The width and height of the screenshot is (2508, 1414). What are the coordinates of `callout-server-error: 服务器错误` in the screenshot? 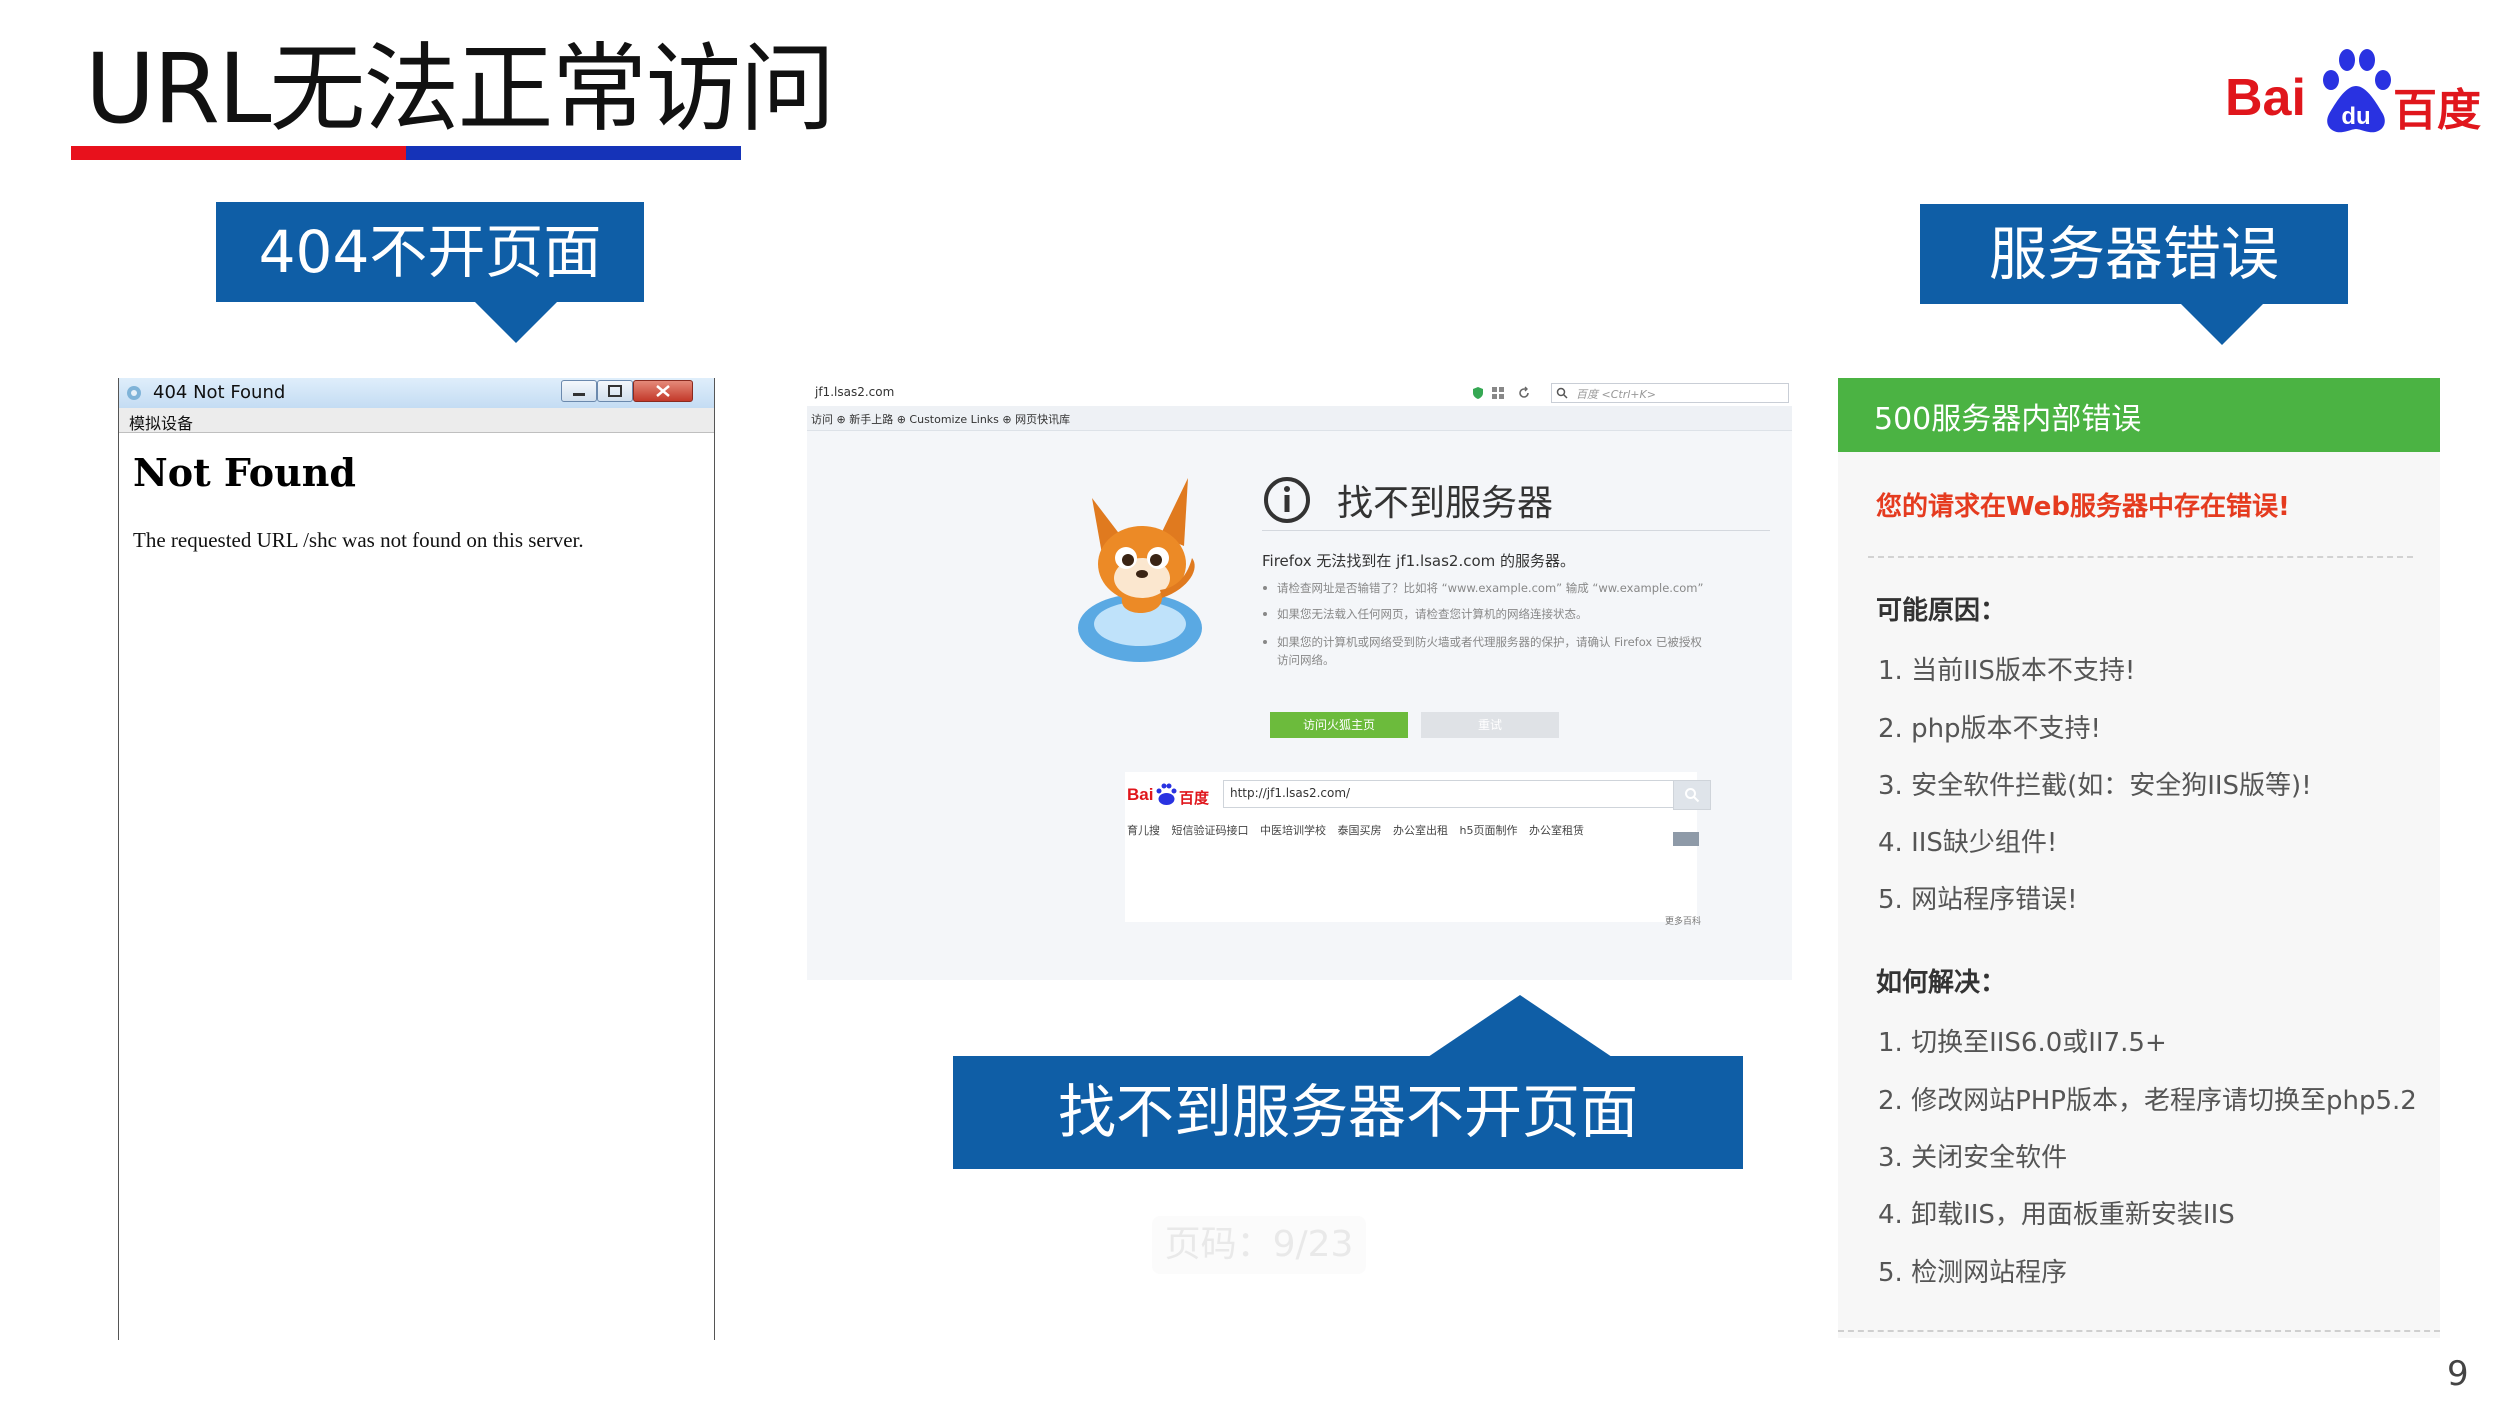 It's located at (2134, 254).